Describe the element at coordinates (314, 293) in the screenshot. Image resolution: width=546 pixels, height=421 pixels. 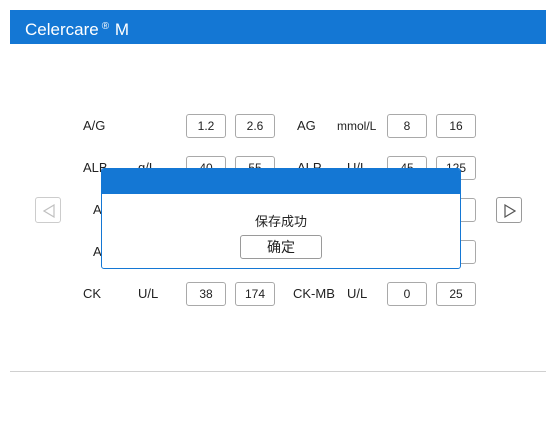
I see `param-name-ckmb: CK-MB` at that location.